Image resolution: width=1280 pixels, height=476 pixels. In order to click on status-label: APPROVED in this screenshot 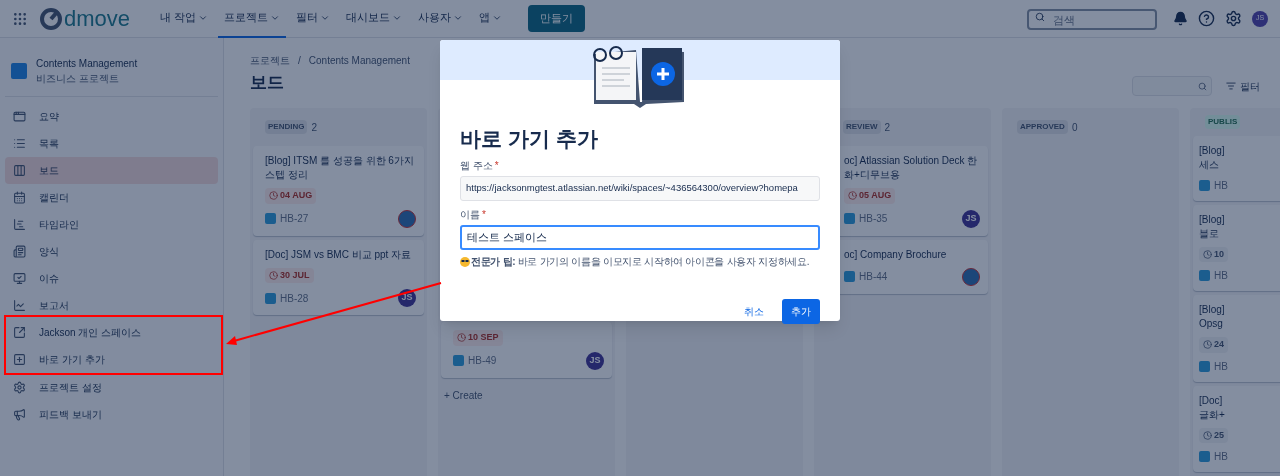, I will do `click(1042, 127)`.